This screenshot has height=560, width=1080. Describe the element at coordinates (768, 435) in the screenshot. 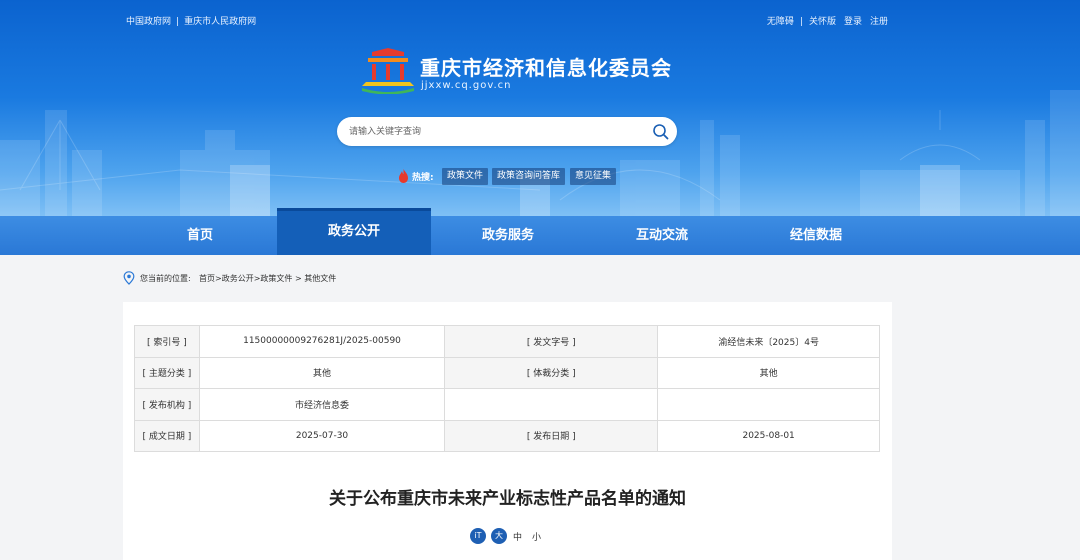

I see `meta-value: 2025-08-01` at that location.